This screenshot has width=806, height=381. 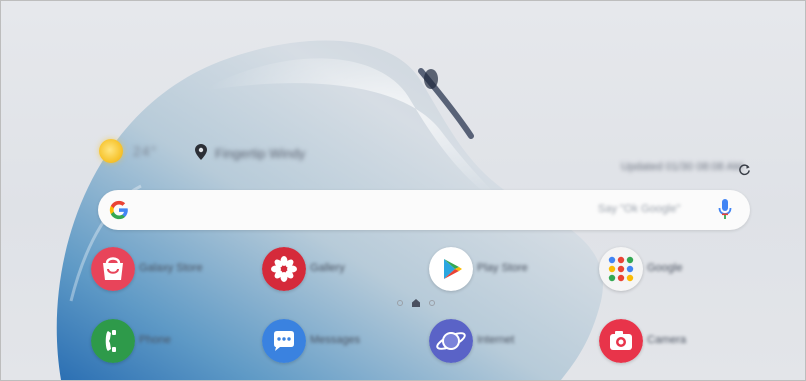 I want to click on updated-time: Updated 01/30 08:08 AM, so click(x=682, y=167).